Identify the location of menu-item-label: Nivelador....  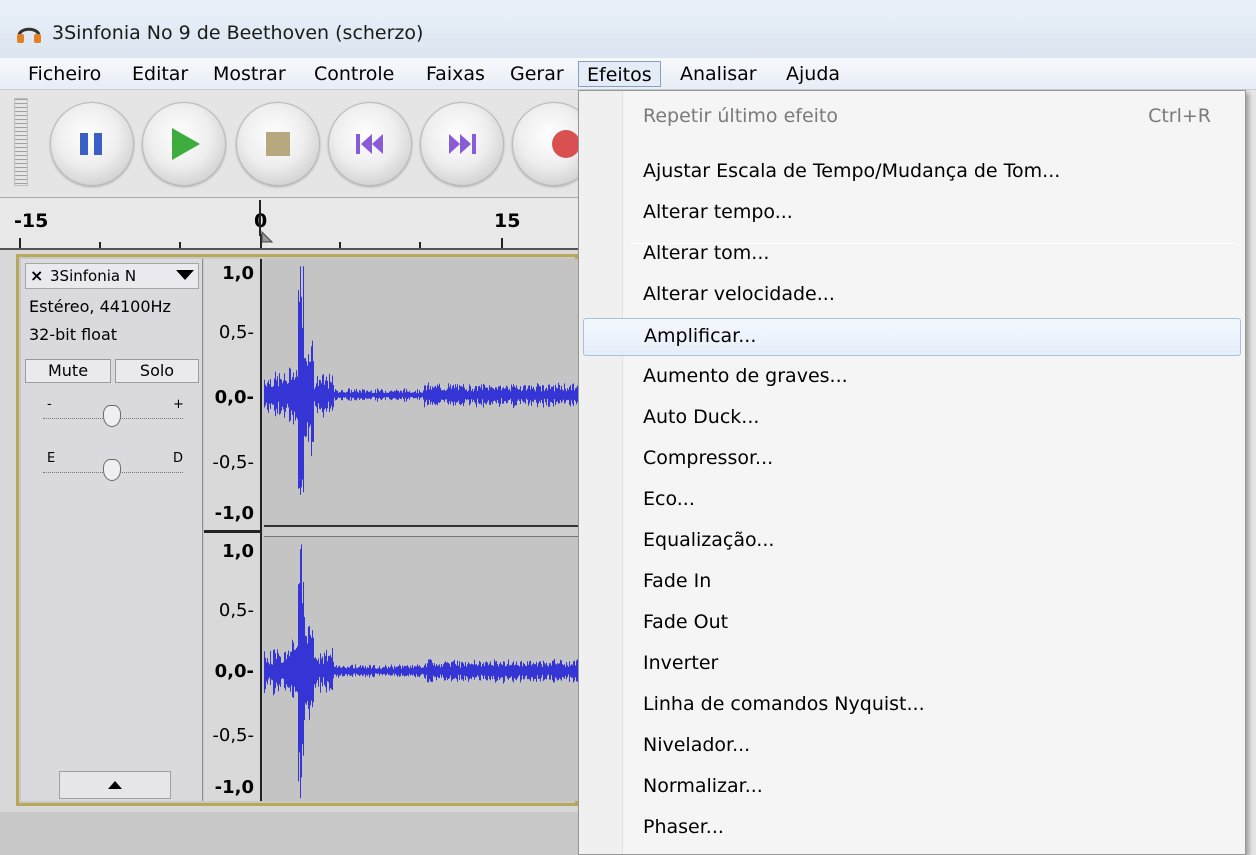
(697, 745).